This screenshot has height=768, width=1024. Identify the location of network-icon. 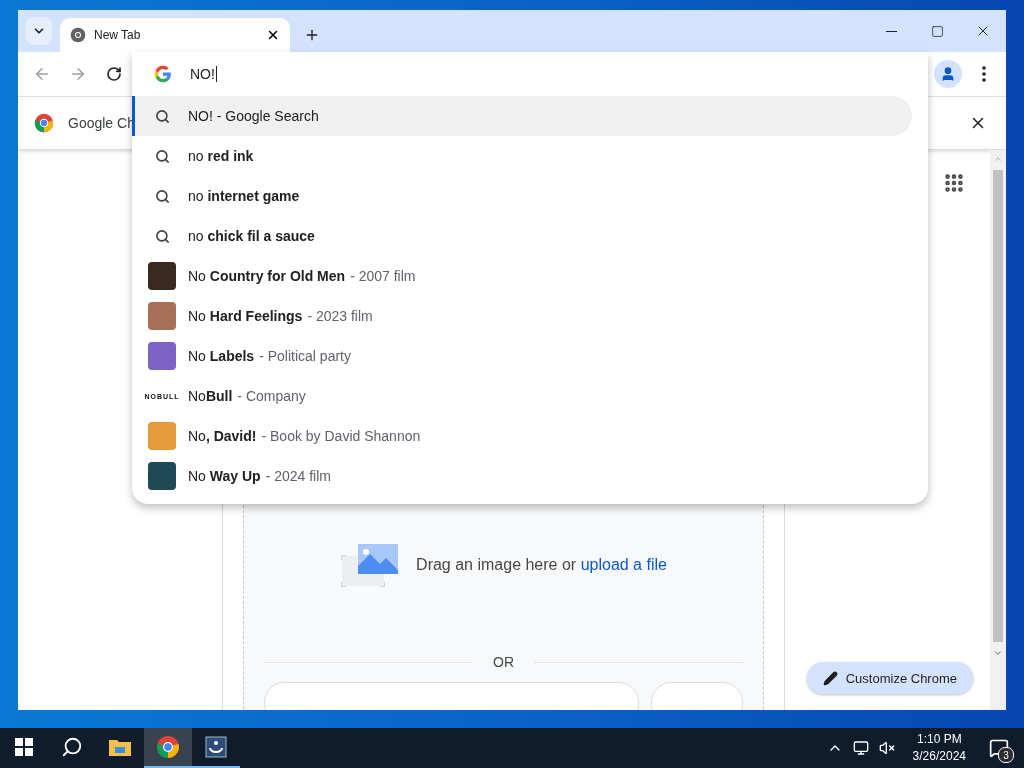
(860, 748).